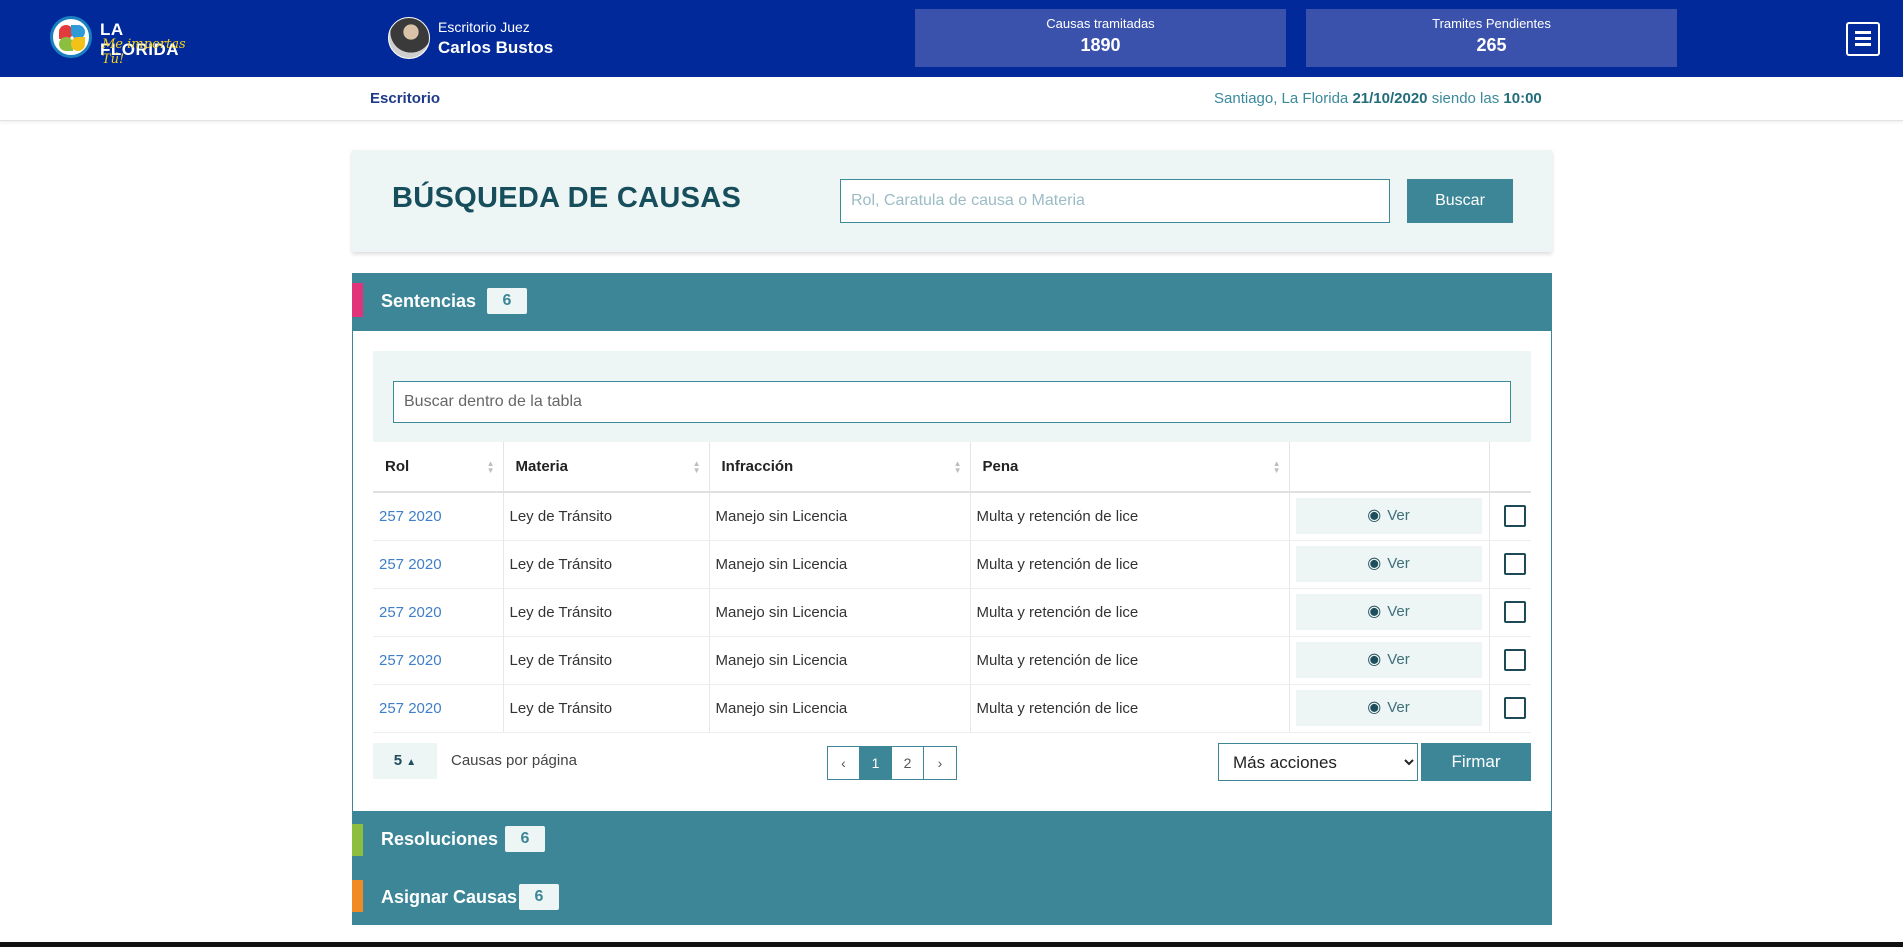 This screenshot has height=947, width=1903. What do you see at coordinates (1100, 23) in the screenshot?
I see `stat-label: Causas tramitadas` at bounding box center [1100, 23].